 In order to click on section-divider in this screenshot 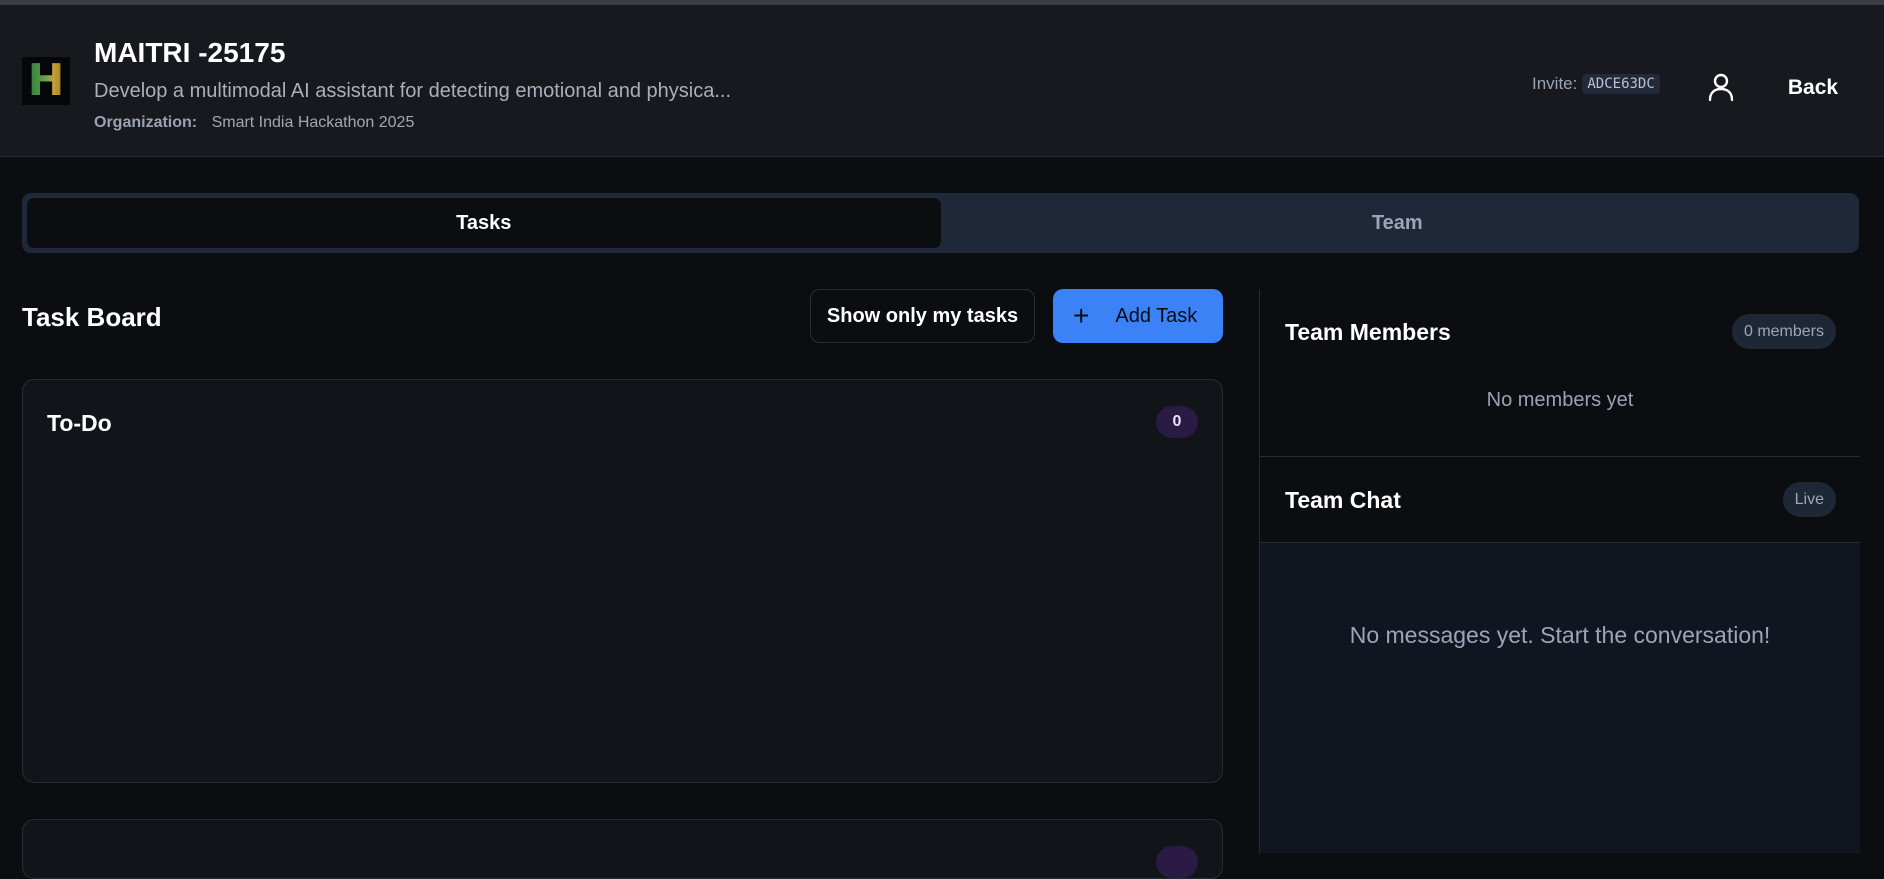, I will do `click(1560, 456)`.